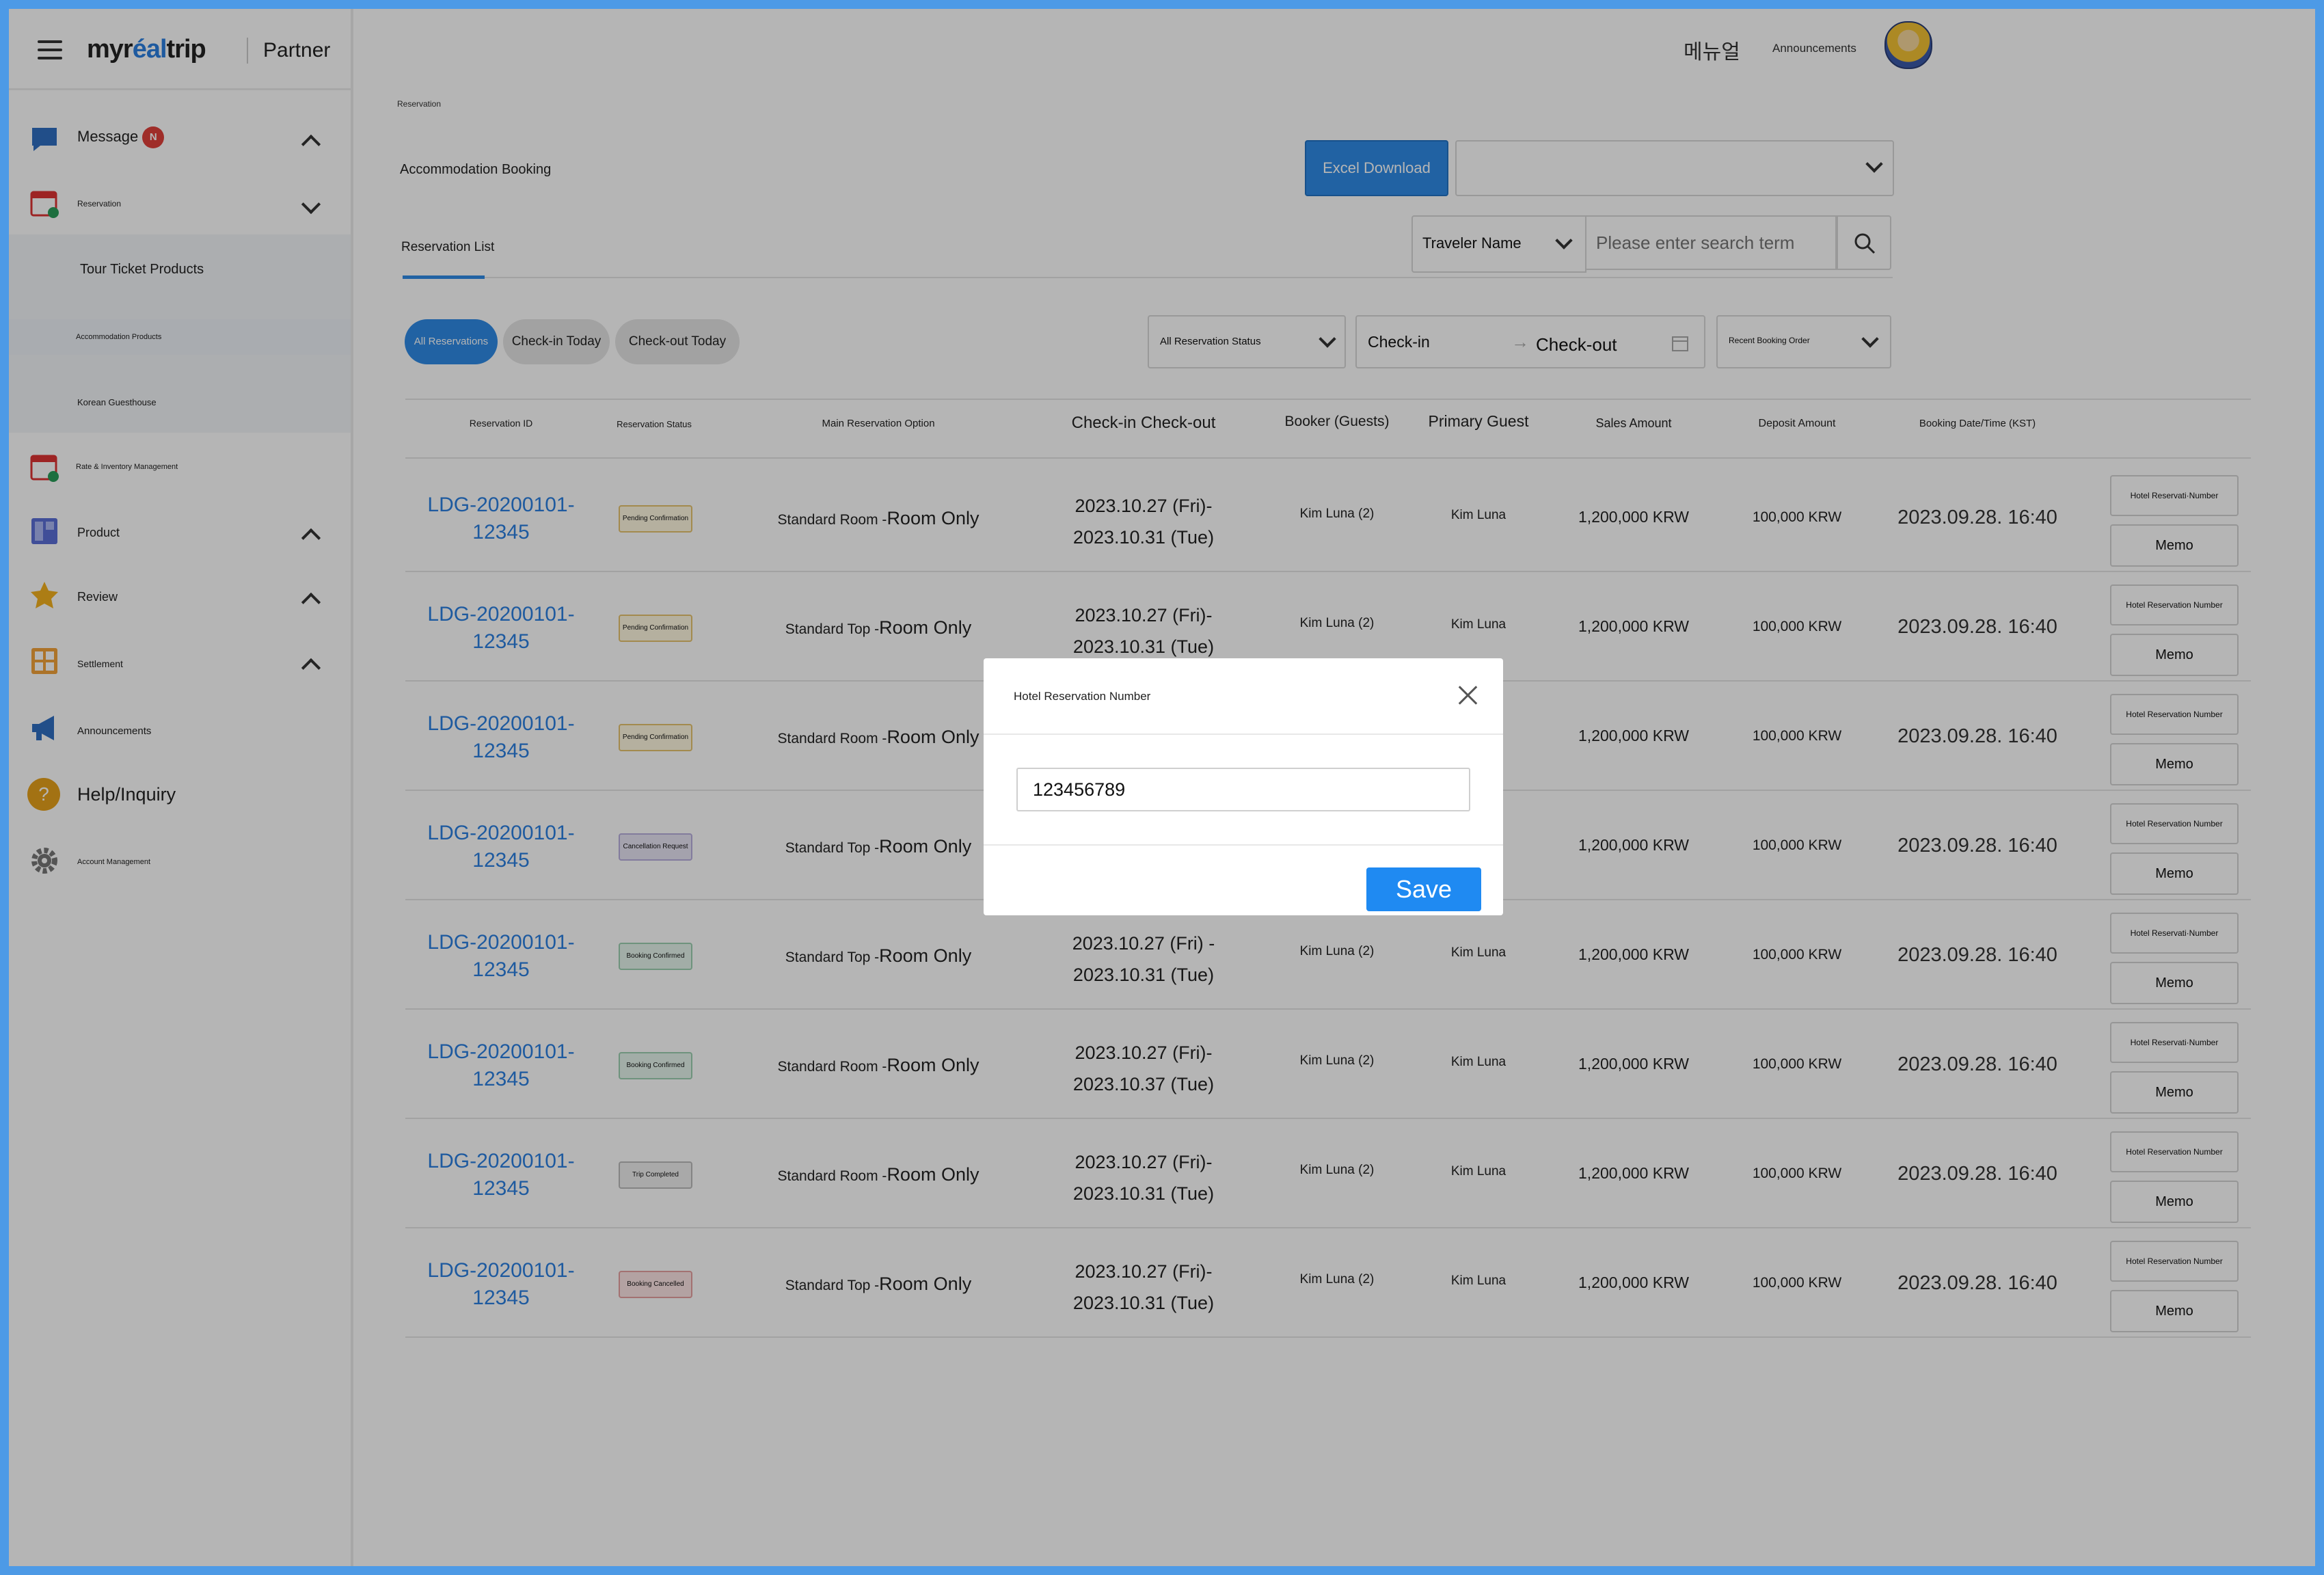 Image resolution: width=2324 pixels, height=1575 pixels. Describe the element at coordinates (1467, 695) in the screenshot. I see `close-icon` at that location.